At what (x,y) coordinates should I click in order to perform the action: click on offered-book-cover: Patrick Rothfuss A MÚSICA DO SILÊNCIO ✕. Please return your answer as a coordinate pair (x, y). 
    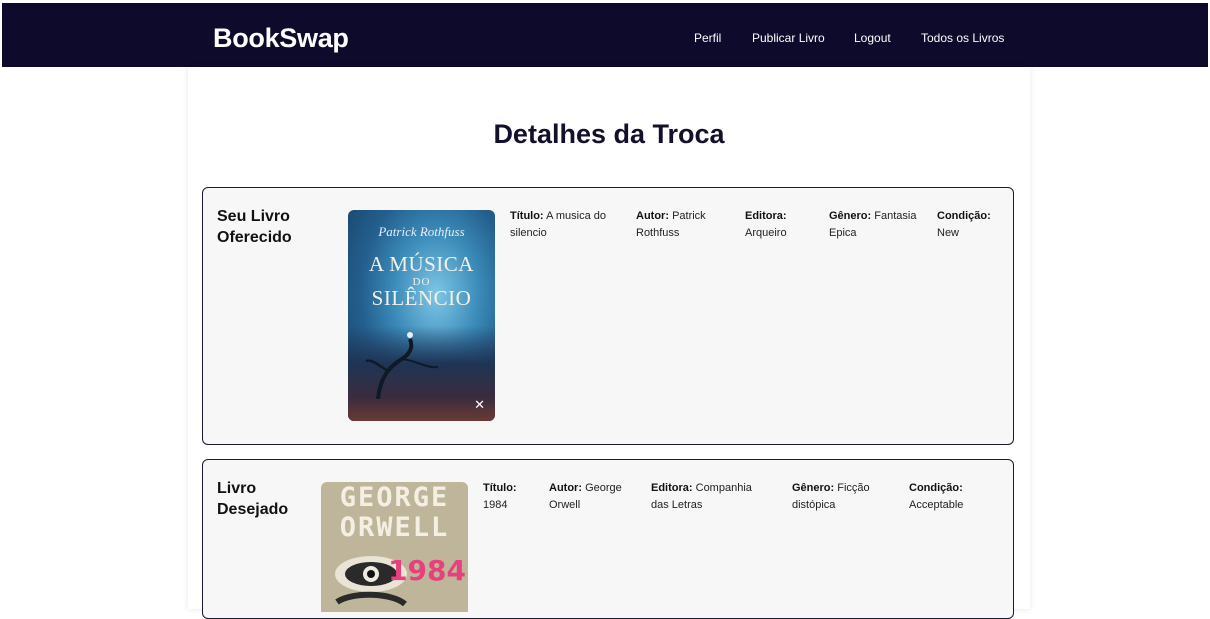
    Looking at the image, I should click on (421, 315).